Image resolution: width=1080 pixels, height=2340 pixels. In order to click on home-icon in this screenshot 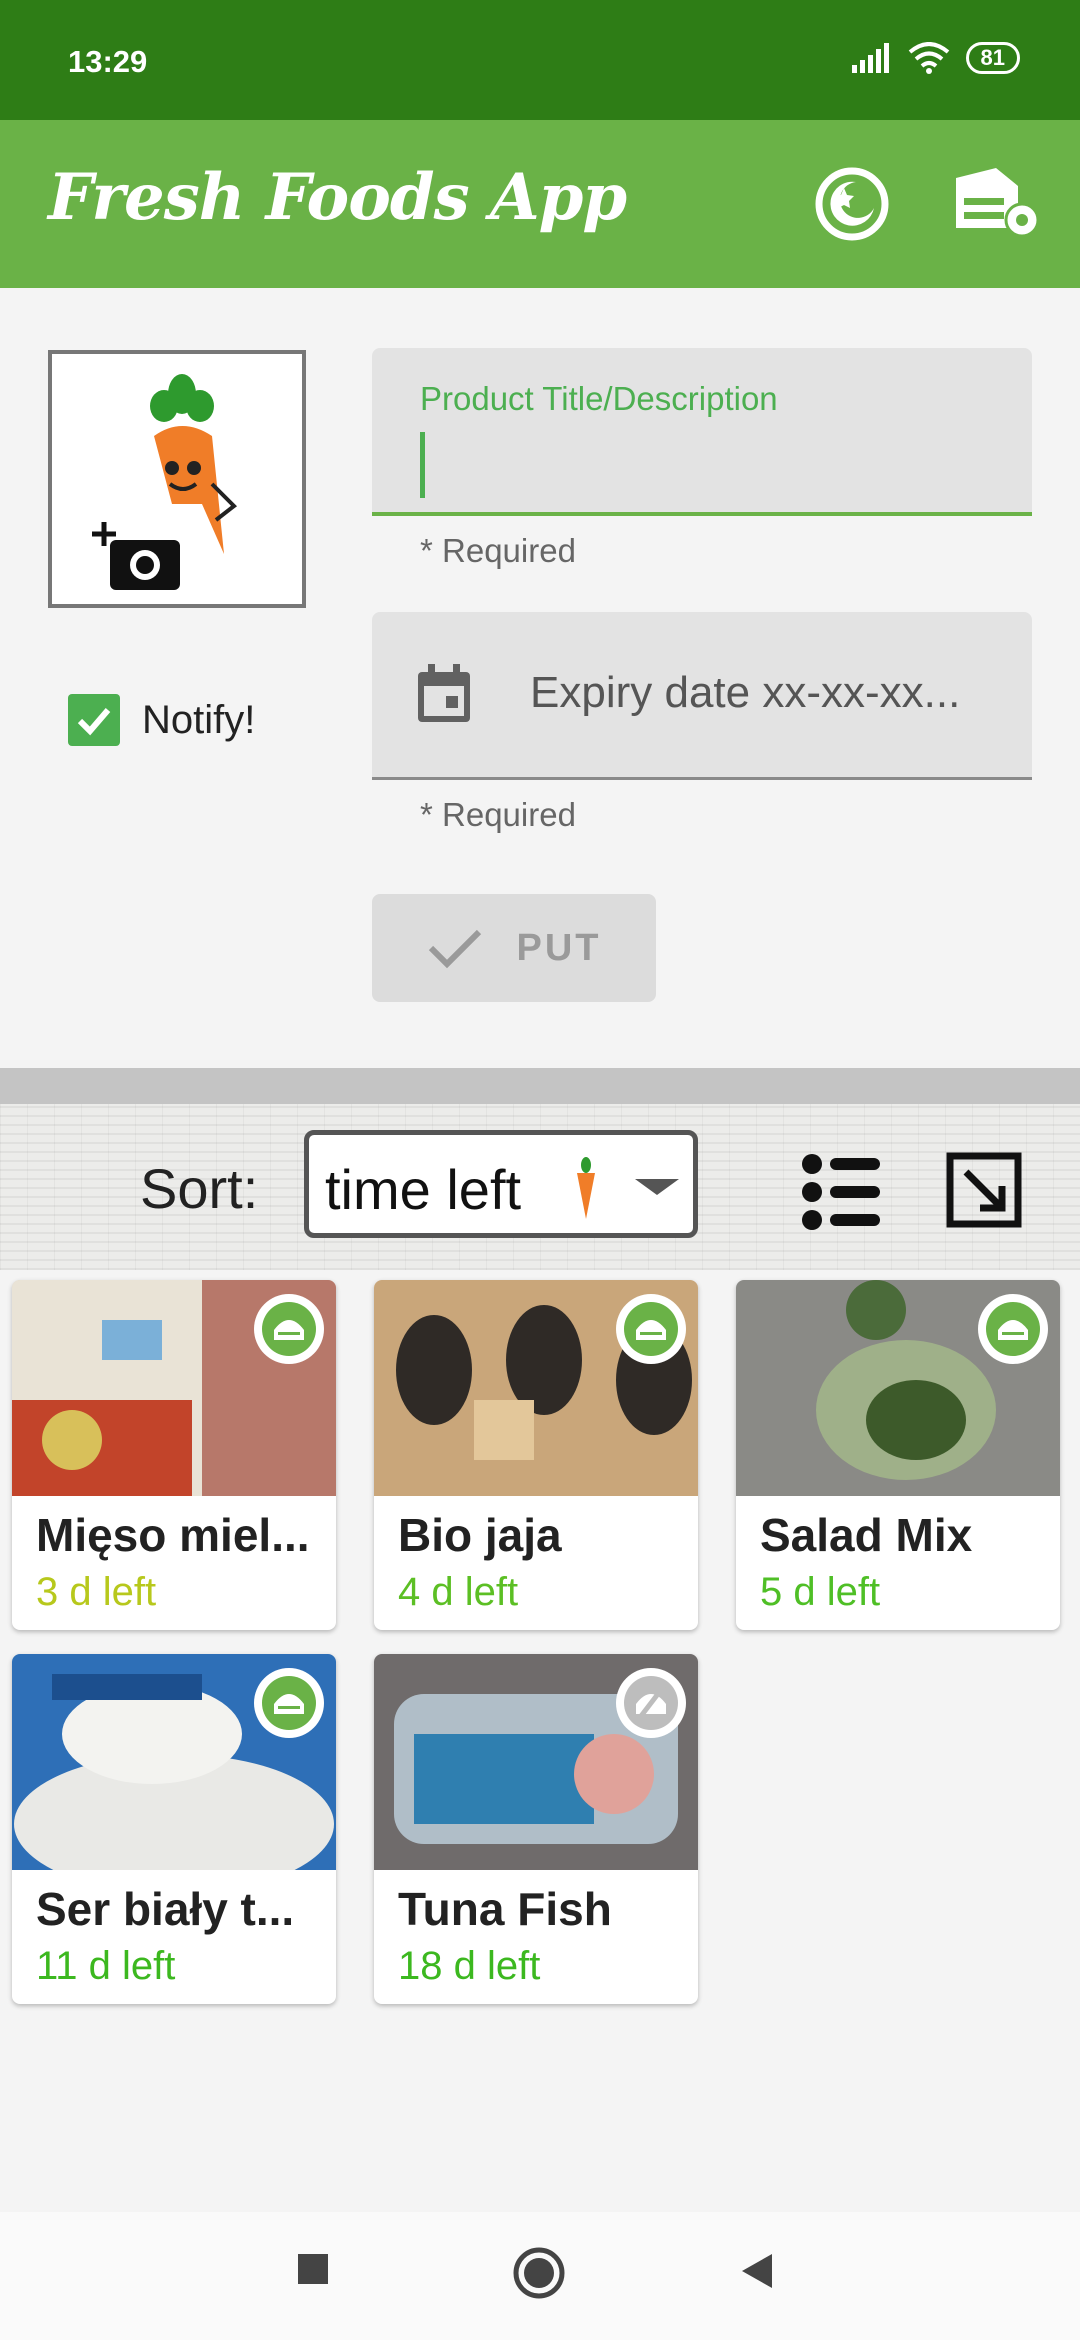, I will do `click(539, 2273)`.